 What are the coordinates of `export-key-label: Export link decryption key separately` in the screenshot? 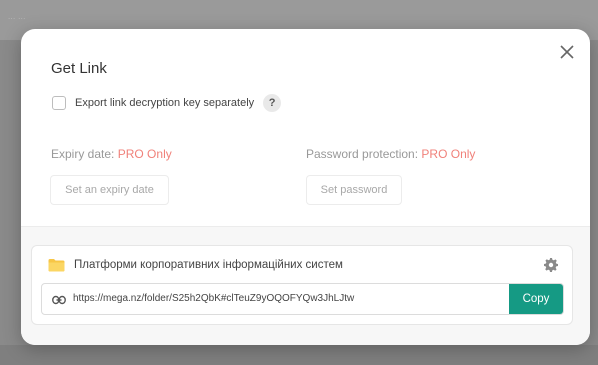 It's located at (164, 103).